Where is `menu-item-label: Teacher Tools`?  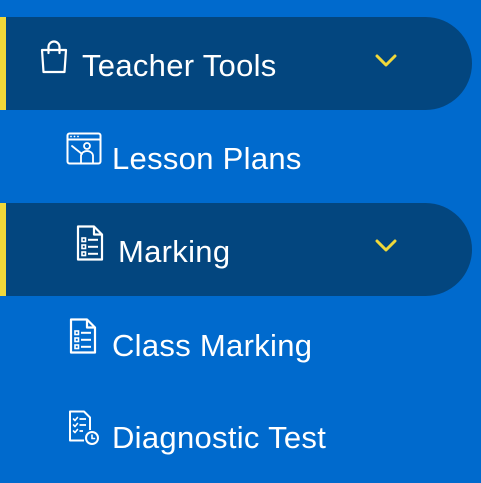
menu-item-label: Teacher Tools is located at coordinates (179, 65).